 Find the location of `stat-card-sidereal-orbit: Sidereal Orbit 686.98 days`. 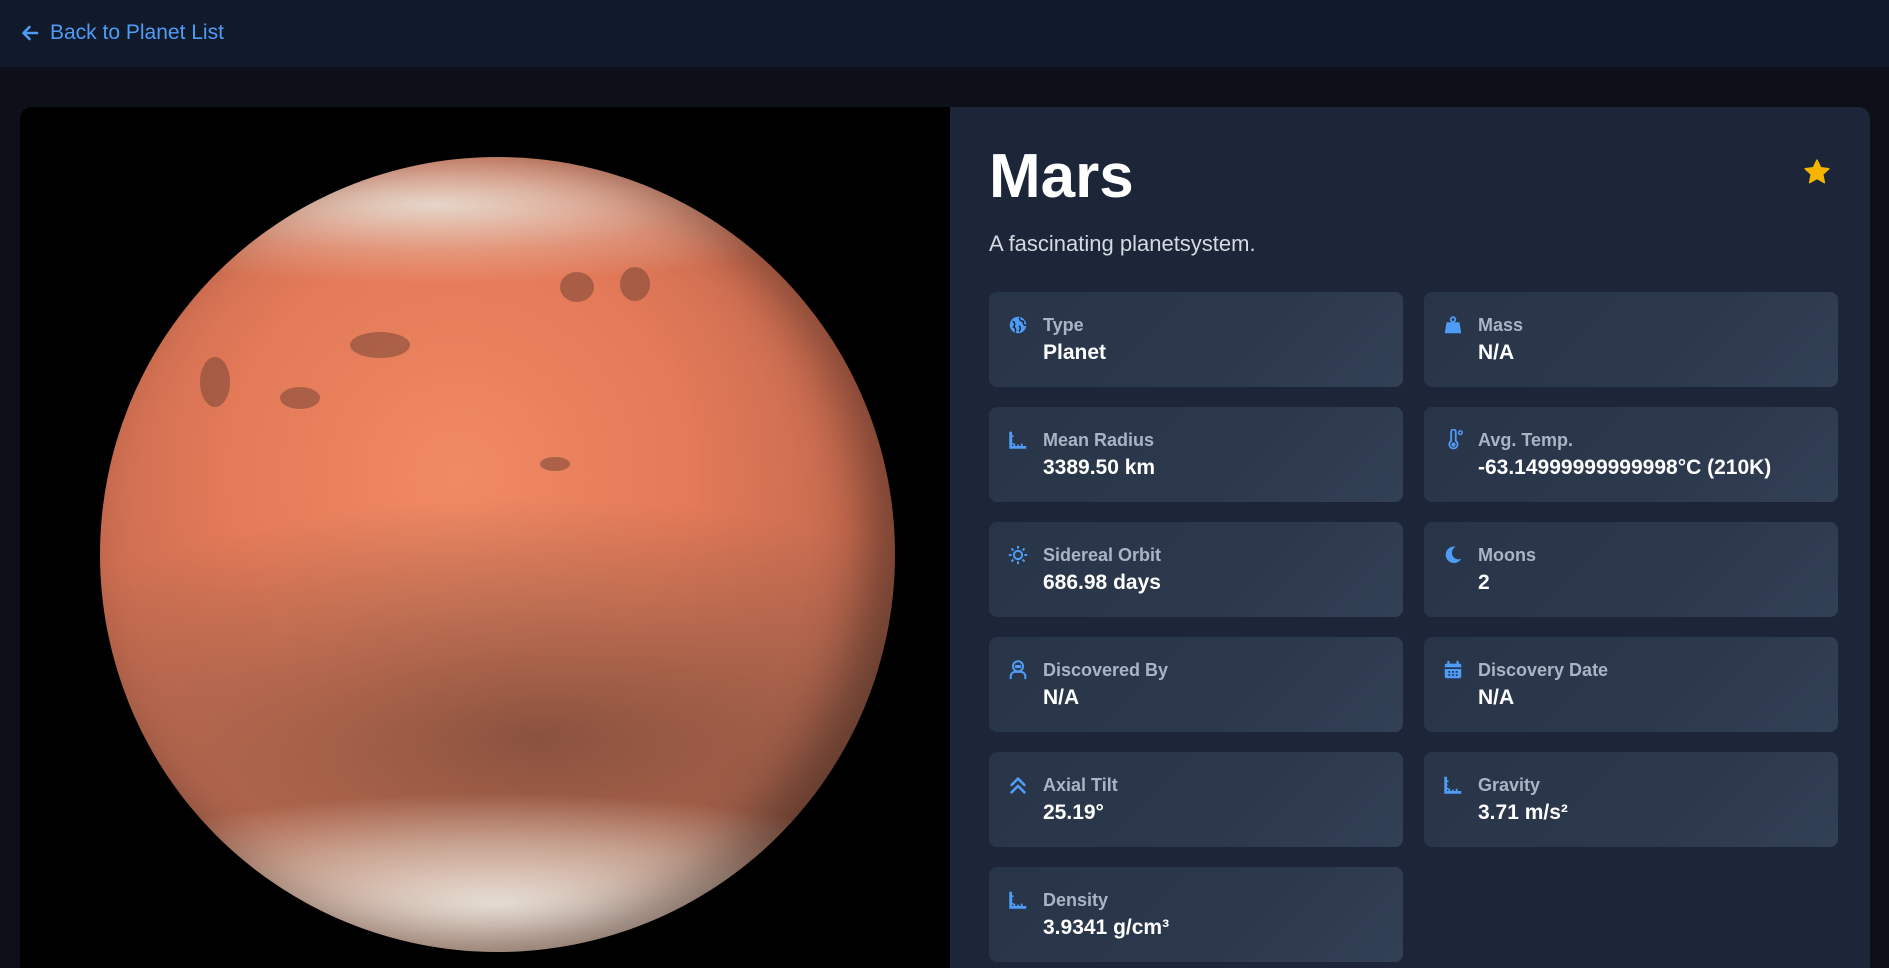

stat-card-sidereal-orbit: Sidereal Orbit 686.98 days is located at coordinates (1196, 569).